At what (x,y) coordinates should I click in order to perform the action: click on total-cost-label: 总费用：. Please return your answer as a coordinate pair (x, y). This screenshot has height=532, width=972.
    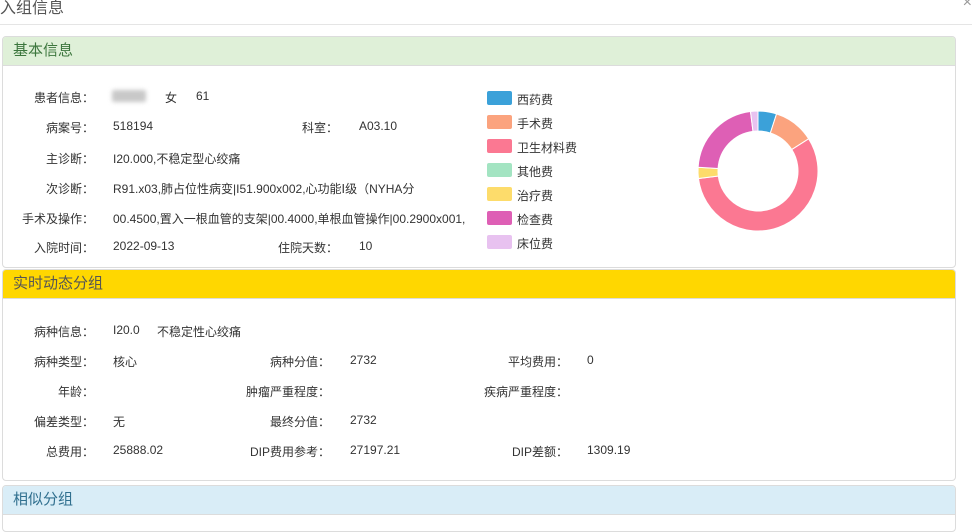
    Looking at the image, I should click on (69, 452).